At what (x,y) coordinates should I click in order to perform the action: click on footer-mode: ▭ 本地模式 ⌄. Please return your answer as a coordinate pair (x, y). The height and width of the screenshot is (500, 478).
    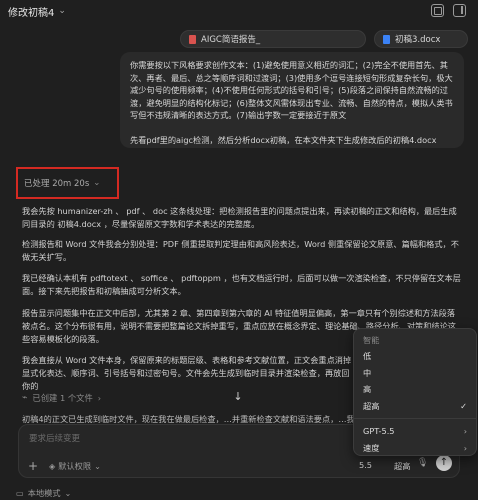
    Looking at the image, I should click on (43, 493).